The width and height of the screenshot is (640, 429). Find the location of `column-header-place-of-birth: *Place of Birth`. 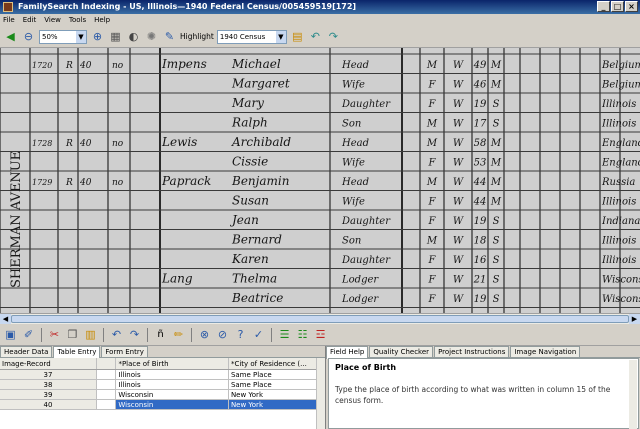

column-header-place-of-birth: *Place of Birth is located at coordinates (172, 363).